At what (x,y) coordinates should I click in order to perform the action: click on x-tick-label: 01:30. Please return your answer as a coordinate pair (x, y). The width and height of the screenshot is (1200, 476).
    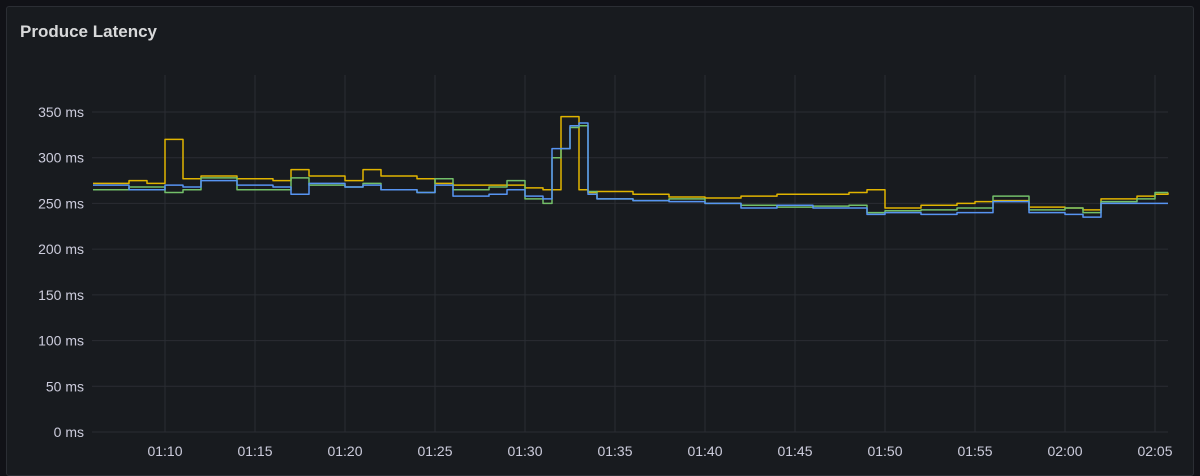
    Looking at the image, I should click on (524, 451).